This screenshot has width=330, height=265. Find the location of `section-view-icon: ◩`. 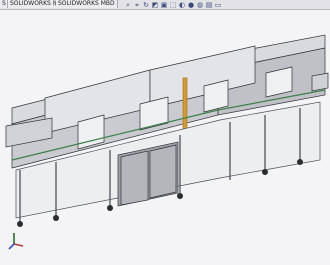

section-view-icon: ◩ is located at coordinates (155, 5).